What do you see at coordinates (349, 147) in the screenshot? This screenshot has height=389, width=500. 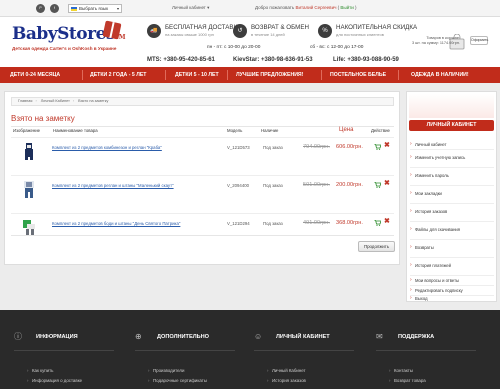 I see `new-price: 606.00грн.` at bounding box center [349, 147].